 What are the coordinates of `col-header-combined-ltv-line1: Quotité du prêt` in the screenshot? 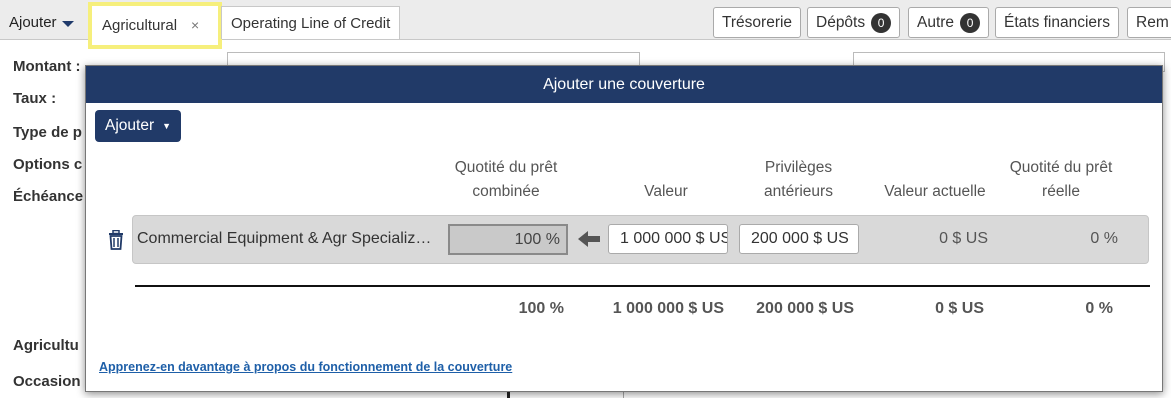 It's located at (506, 167).